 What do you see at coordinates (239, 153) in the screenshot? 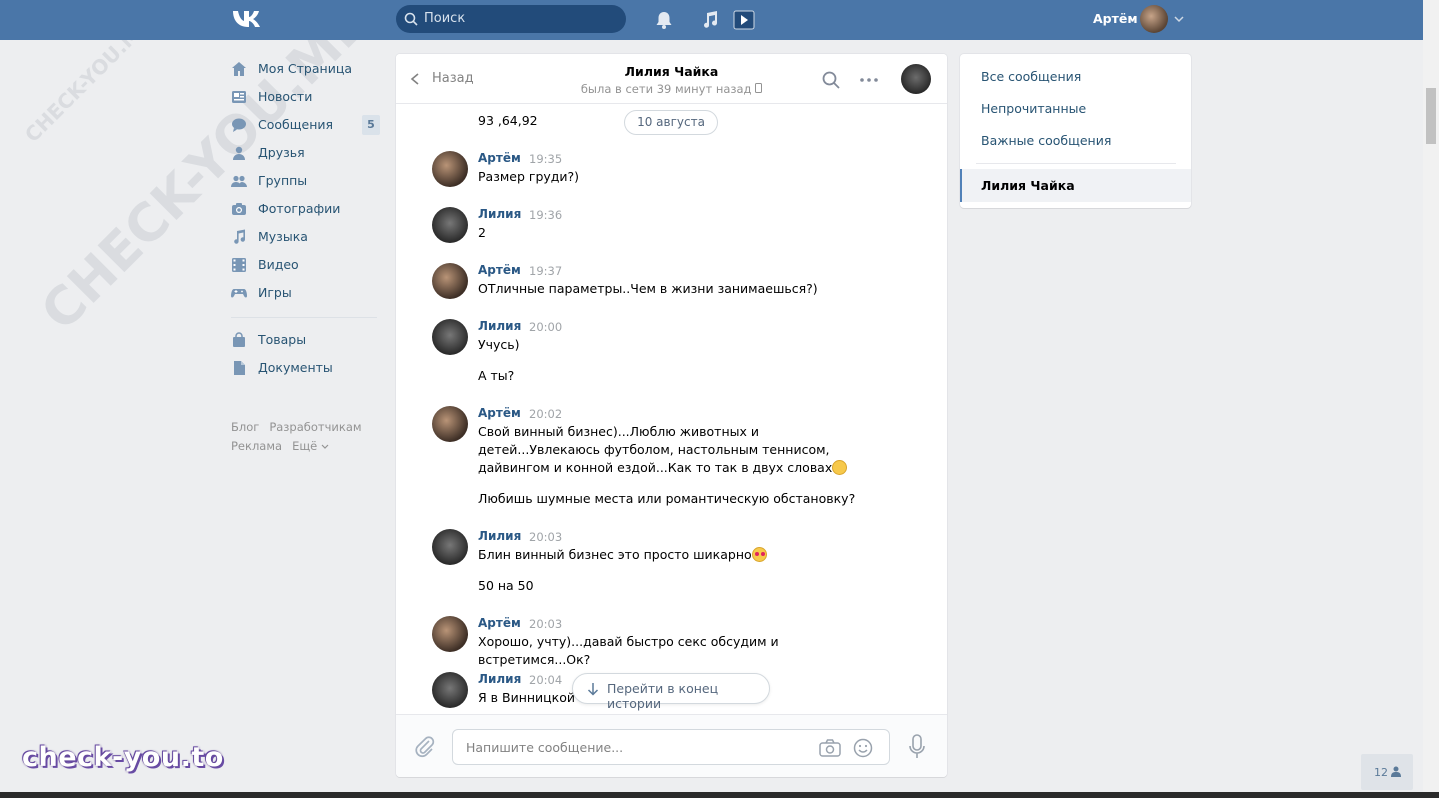
I see `friends-icon` at bounding box center [239, 153].